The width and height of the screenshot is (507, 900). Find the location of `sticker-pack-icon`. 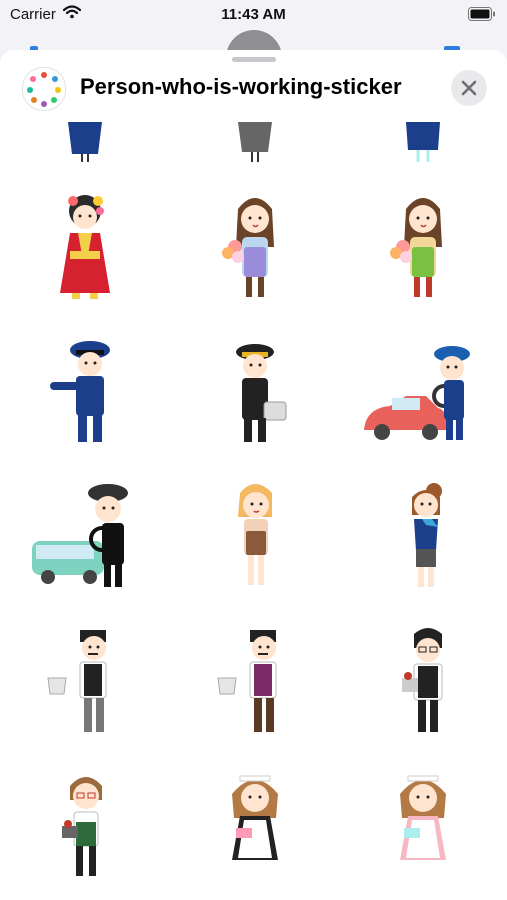

sticker-pack-icon is located at coordinates (44, 89).